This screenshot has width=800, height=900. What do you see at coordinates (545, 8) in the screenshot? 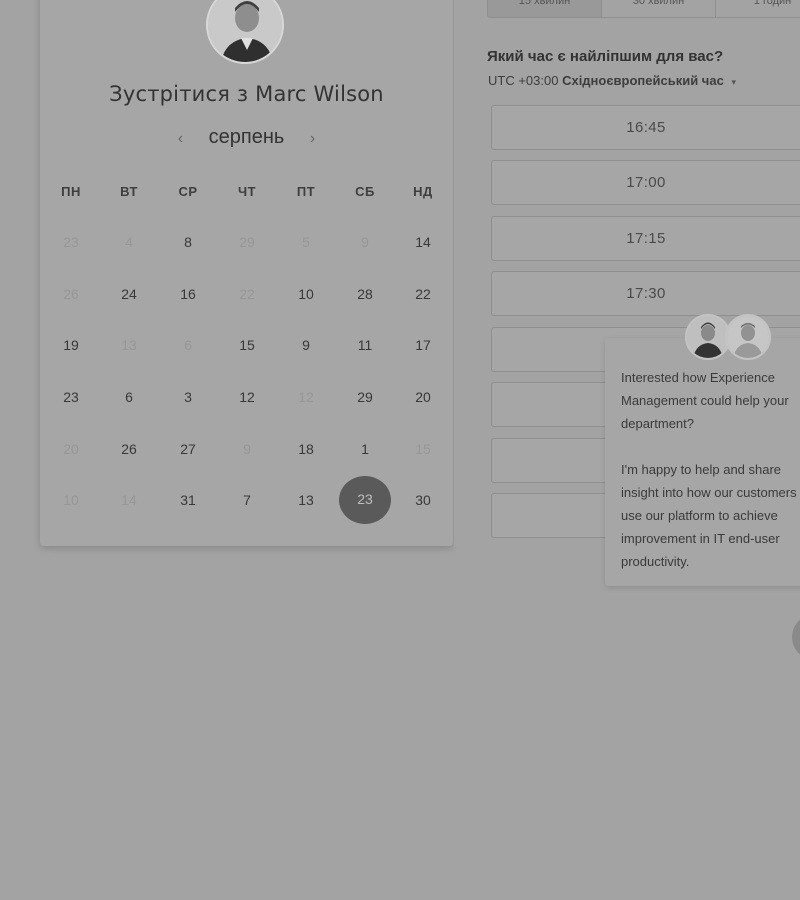
I see `tab-15-min: 15 хвилин` at bounding box center [545, 8].